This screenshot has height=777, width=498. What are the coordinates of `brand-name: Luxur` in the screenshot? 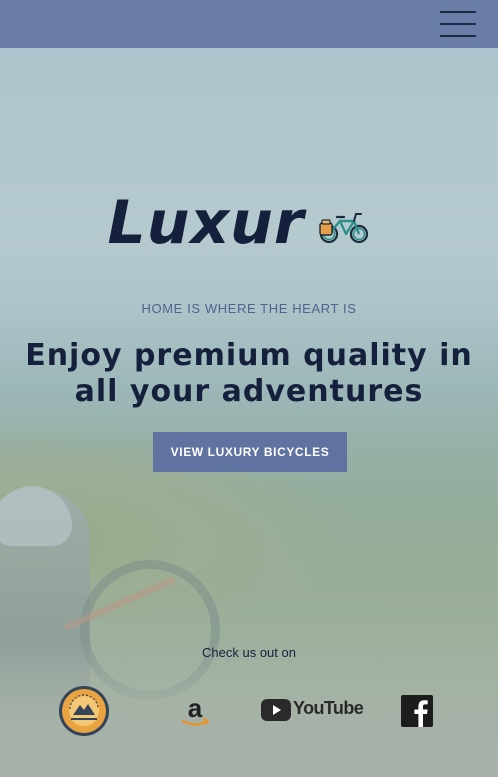 It's located at (206, 223).